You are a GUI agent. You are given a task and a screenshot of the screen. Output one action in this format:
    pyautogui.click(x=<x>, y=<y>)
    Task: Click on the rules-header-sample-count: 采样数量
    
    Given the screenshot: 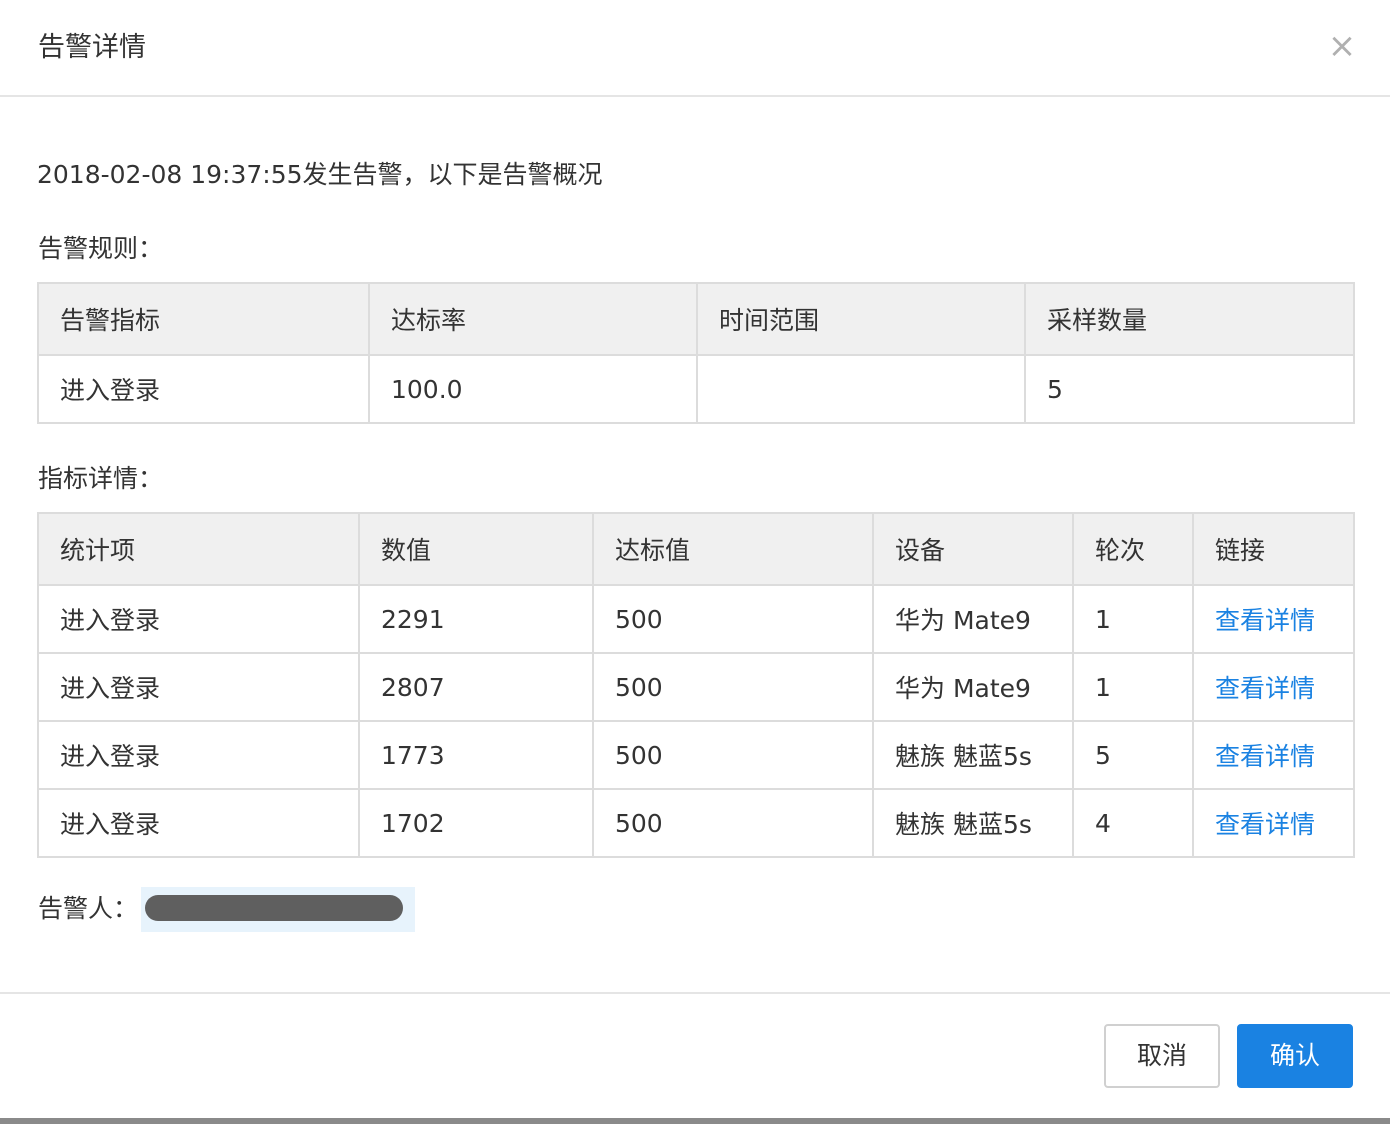 What is the action you would take?
    pyautogui.click(x=1189, y=319)
    